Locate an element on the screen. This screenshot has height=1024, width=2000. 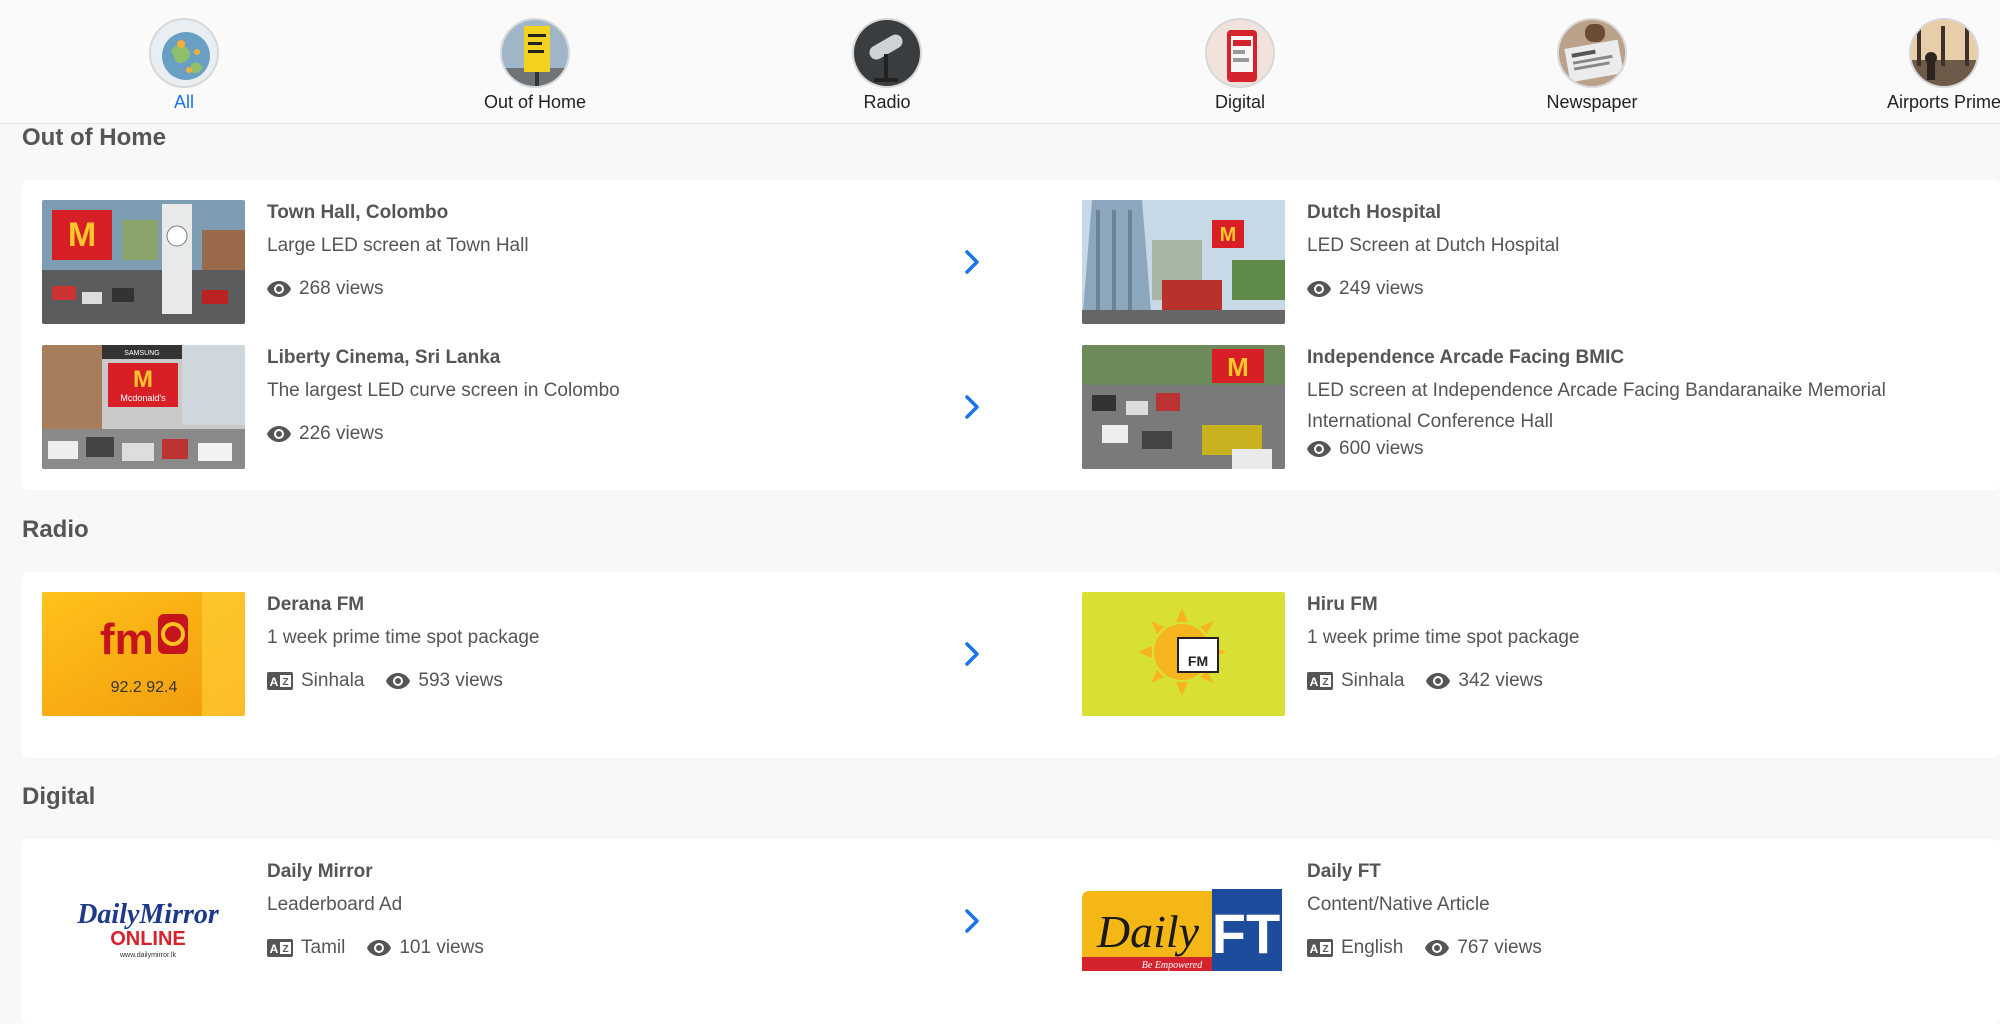
listing-meta: 226 views is located at coordinates (336, 434).